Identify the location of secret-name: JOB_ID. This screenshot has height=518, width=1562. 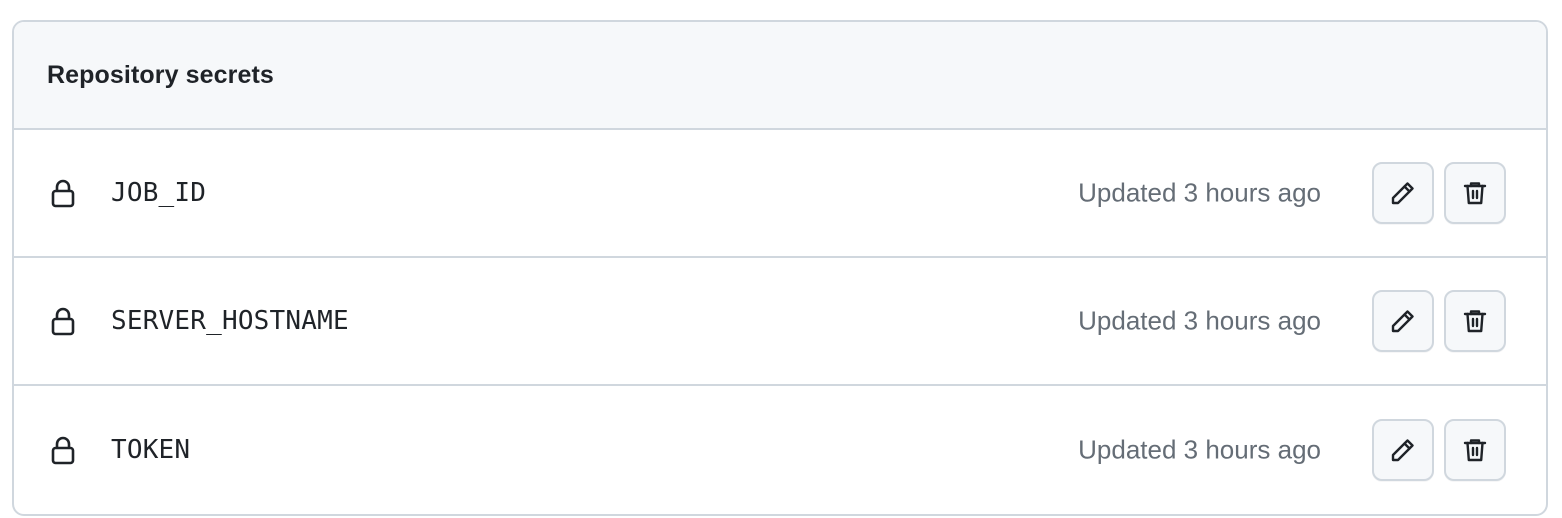
(159, 193).